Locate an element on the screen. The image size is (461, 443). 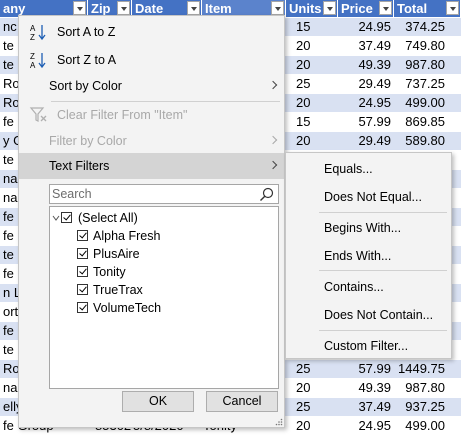
units-cell: 15 is located at coordinates (303, 26).